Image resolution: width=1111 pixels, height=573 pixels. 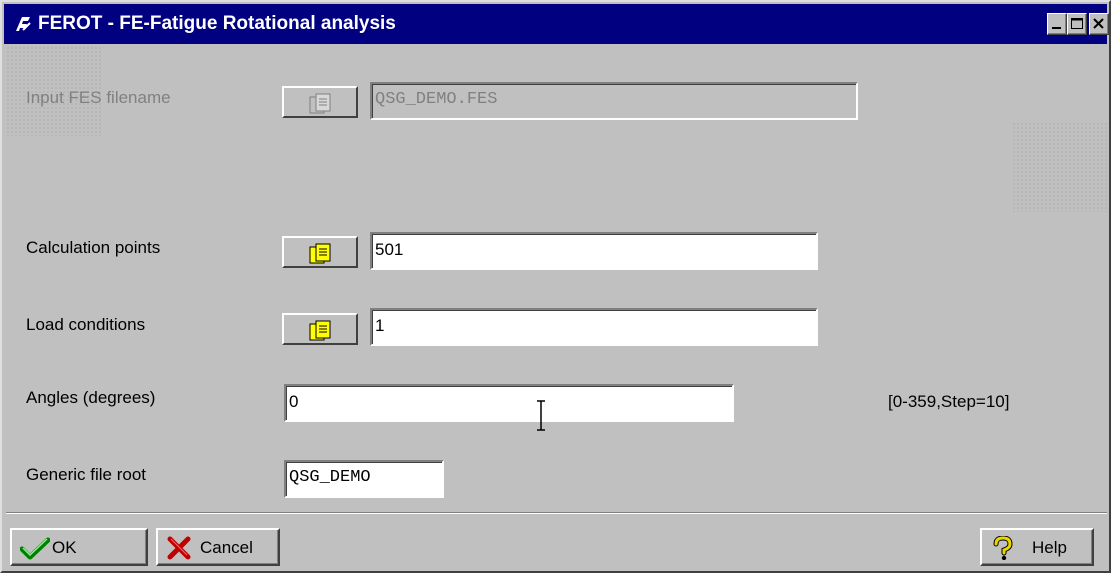 What do you see at coordinates (91, 397) in the screenshot?
I see `angles-label: Angles (degrees)` at bounding box center [91, 397].